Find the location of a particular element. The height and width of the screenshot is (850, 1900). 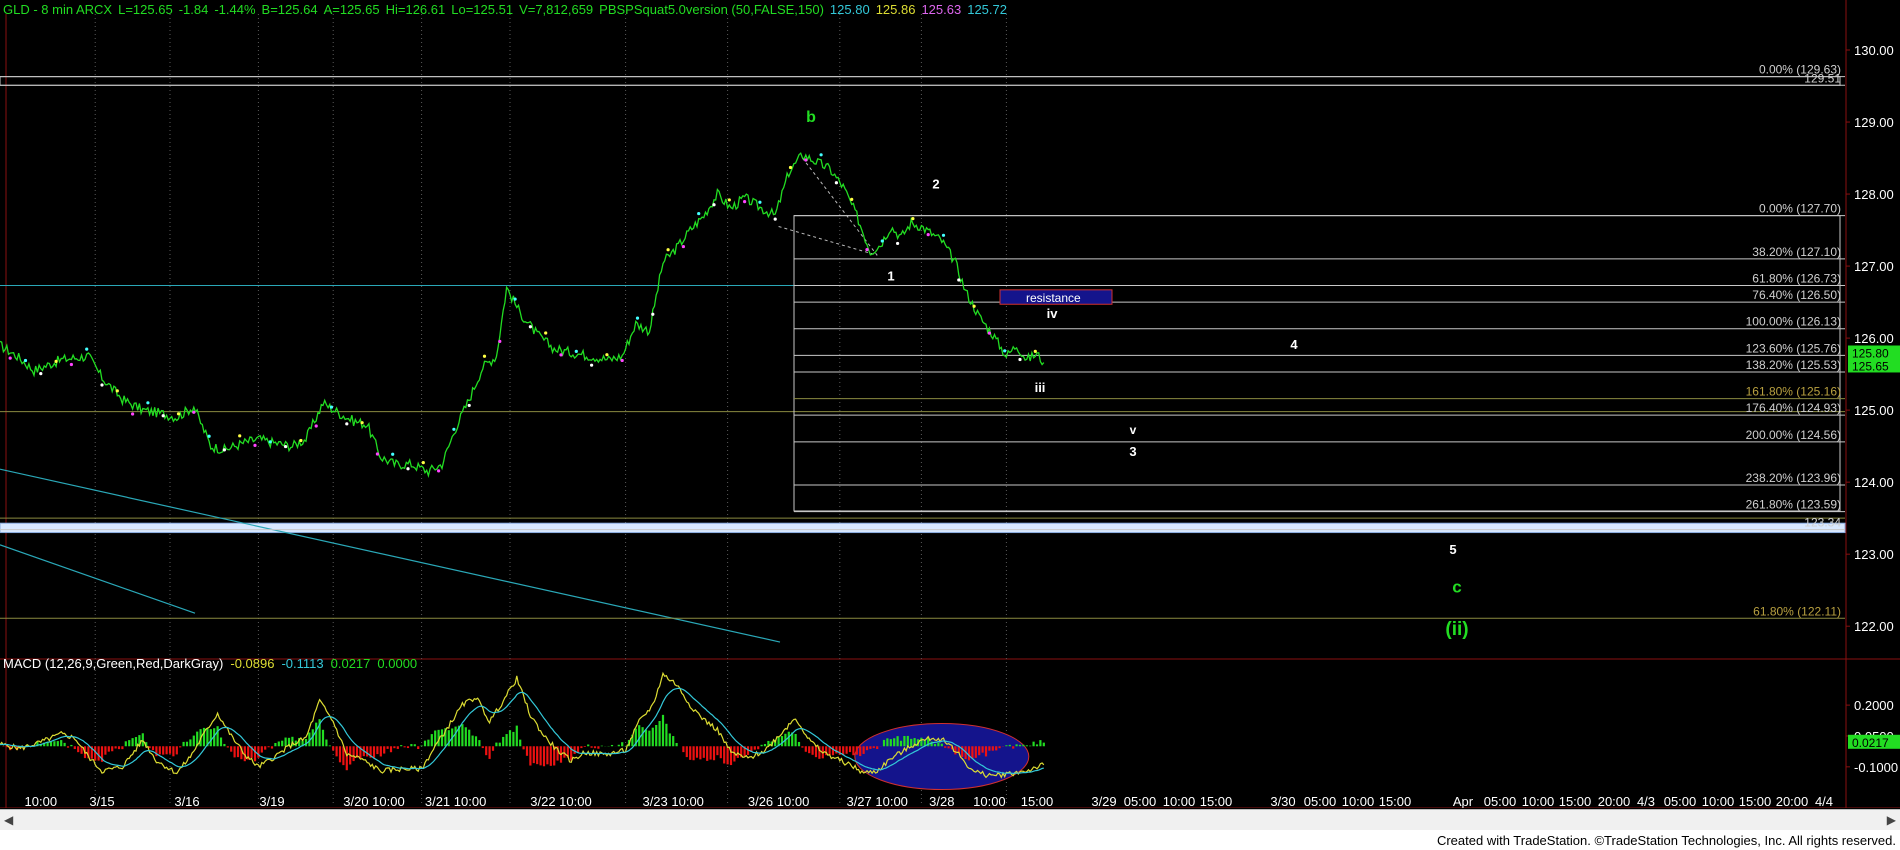

time-axis-label: 3/19 is located at coordinates (271, 801).